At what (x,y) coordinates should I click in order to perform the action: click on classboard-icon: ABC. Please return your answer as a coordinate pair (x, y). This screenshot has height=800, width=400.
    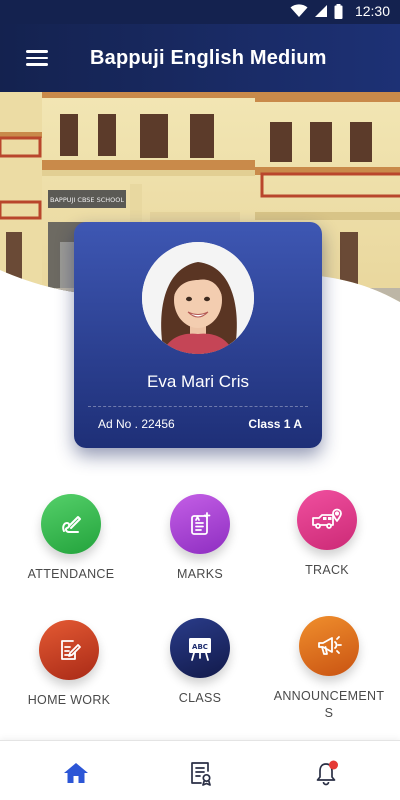
    Looking at the image, I should click on (200, 648).